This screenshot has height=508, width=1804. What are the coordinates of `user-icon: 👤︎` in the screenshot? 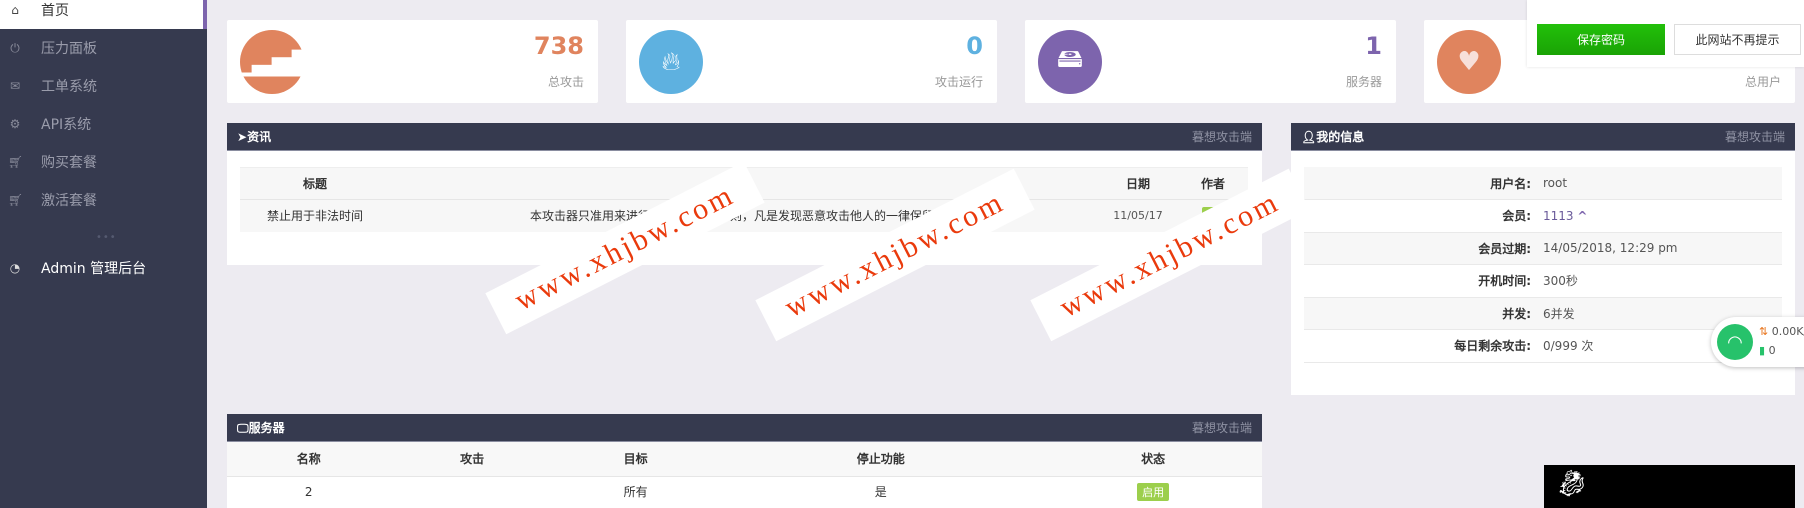 It's located at (1309, 137).